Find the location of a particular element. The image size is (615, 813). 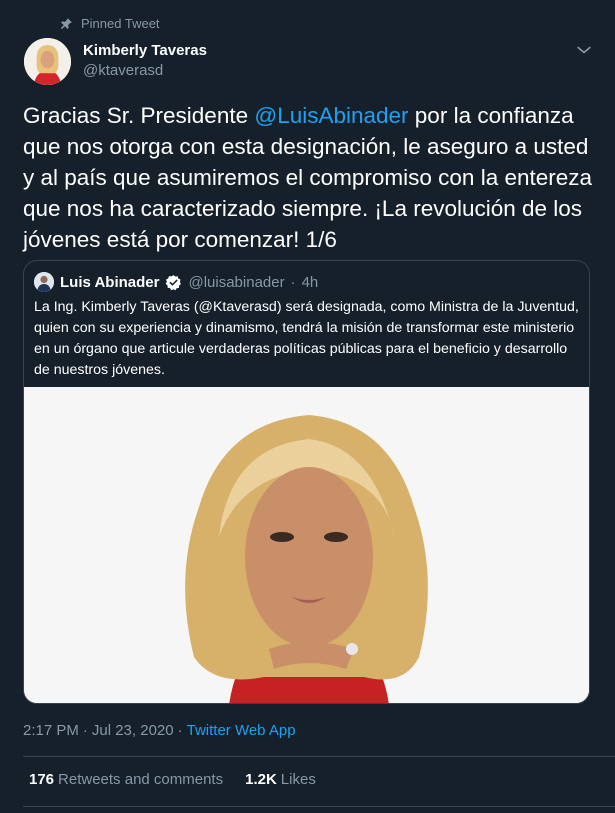

likes-label: Likes is located at coordinates (298, 779).